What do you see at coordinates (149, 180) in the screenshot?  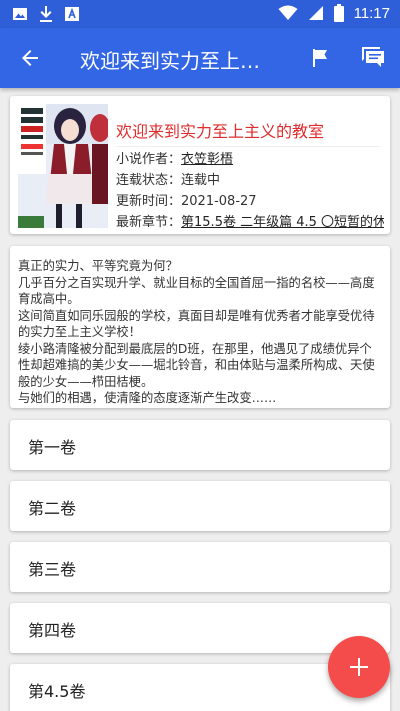 I see `status-label: 连载状态：` at bounding box center [149, 180].